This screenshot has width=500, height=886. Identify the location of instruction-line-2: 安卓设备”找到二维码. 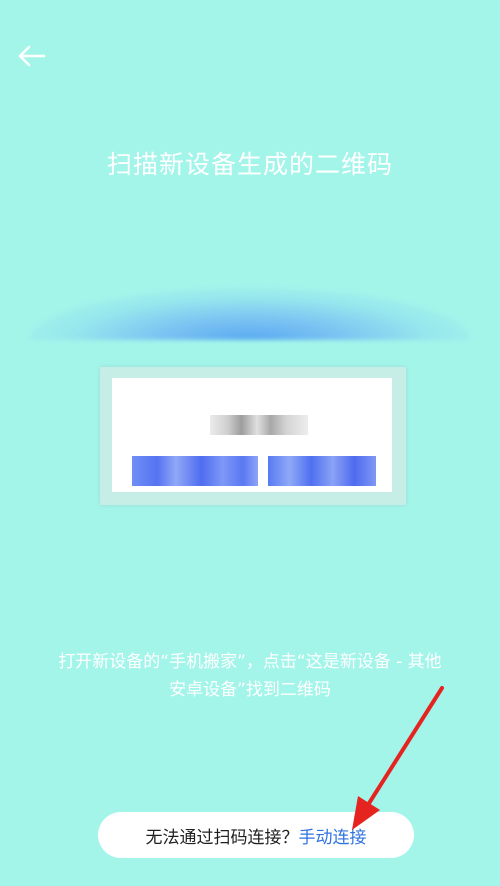
(250, 690).